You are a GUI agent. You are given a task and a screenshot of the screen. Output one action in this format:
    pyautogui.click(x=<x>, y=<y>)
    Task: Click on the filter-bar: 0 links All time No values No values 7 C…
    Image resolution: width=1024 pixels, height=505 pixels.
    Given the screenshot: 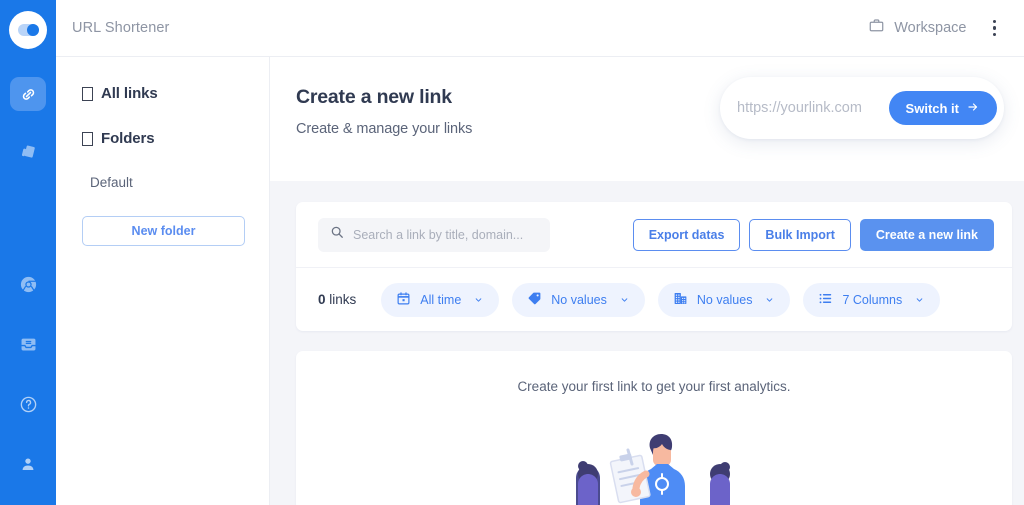 What is the action you would take?
    pyautogui.click(x=654, y=299)
    